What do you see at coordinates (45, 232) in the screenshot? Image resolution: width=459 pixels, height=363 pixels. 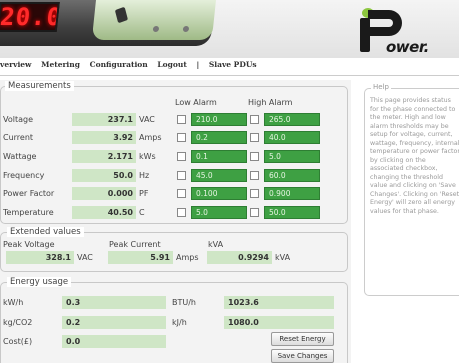 I see `extended-legend: Extended values` at bounding box center [45, 232].